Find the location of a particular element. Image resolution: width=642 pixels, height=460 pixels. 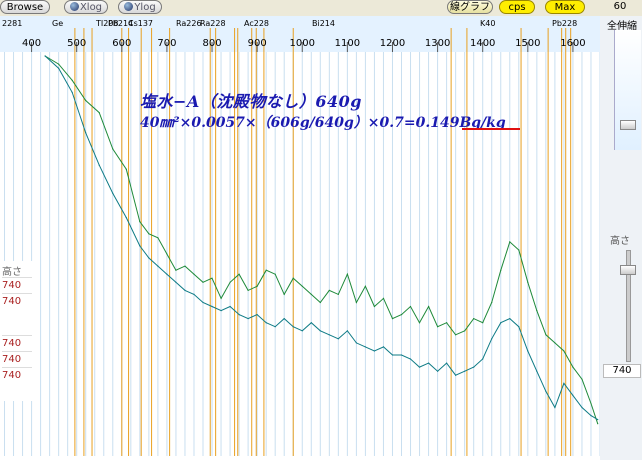

nuclide-label: Pb228 is located at coordinates (564, 23).